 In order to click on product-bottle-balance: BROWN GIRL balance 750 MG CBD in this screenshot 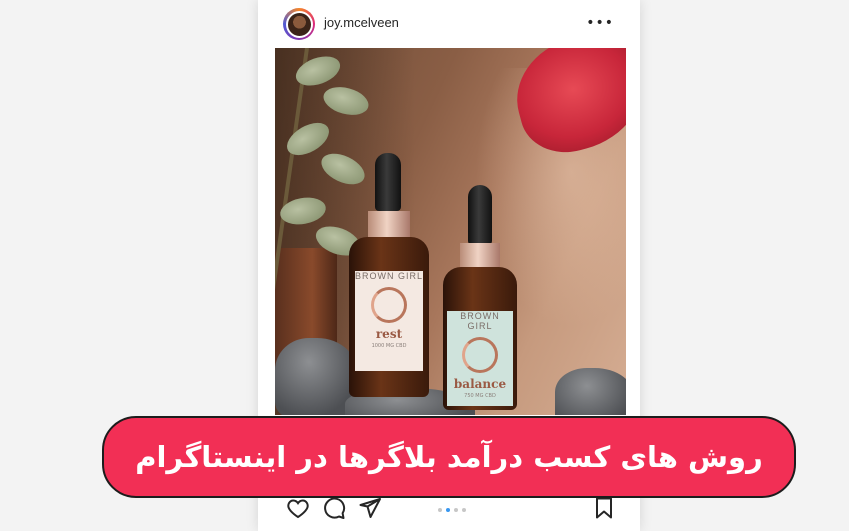, I will do `click(480, 297)`.